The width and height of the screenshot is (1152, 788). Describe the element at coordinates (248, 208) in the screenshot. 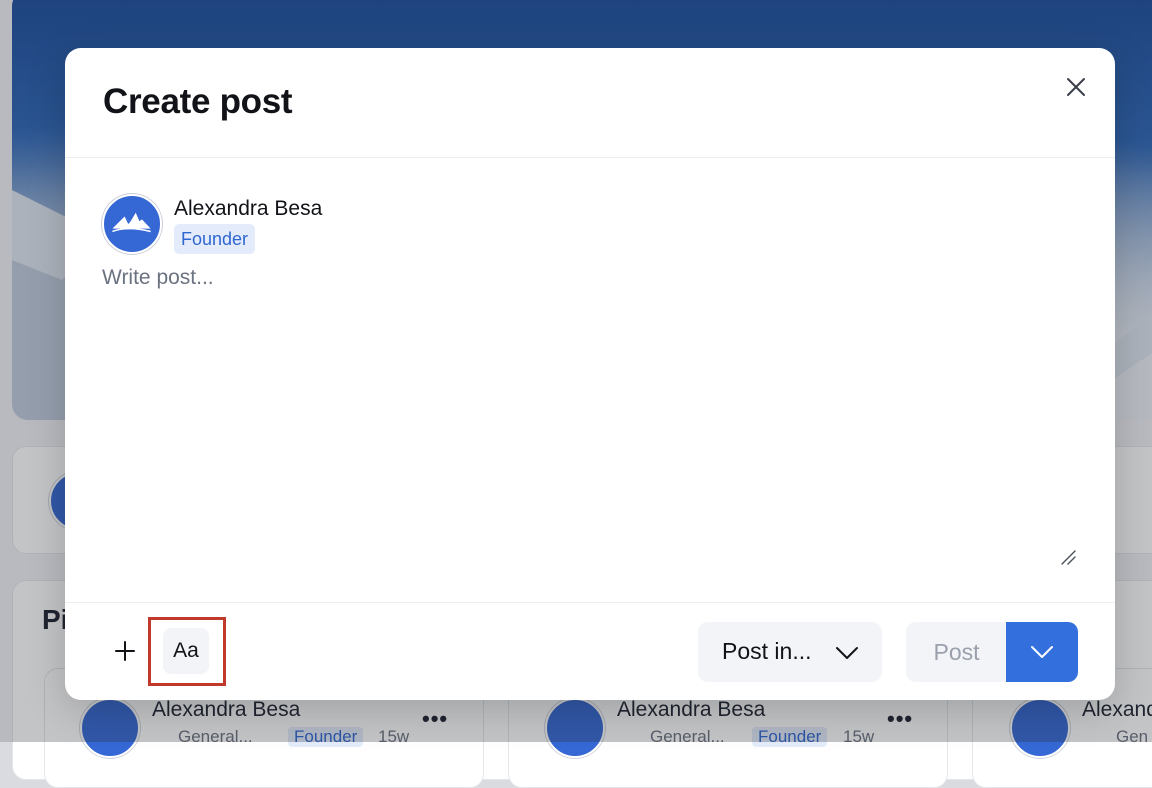

I see `author-name: Alexandra Besa` at that location.